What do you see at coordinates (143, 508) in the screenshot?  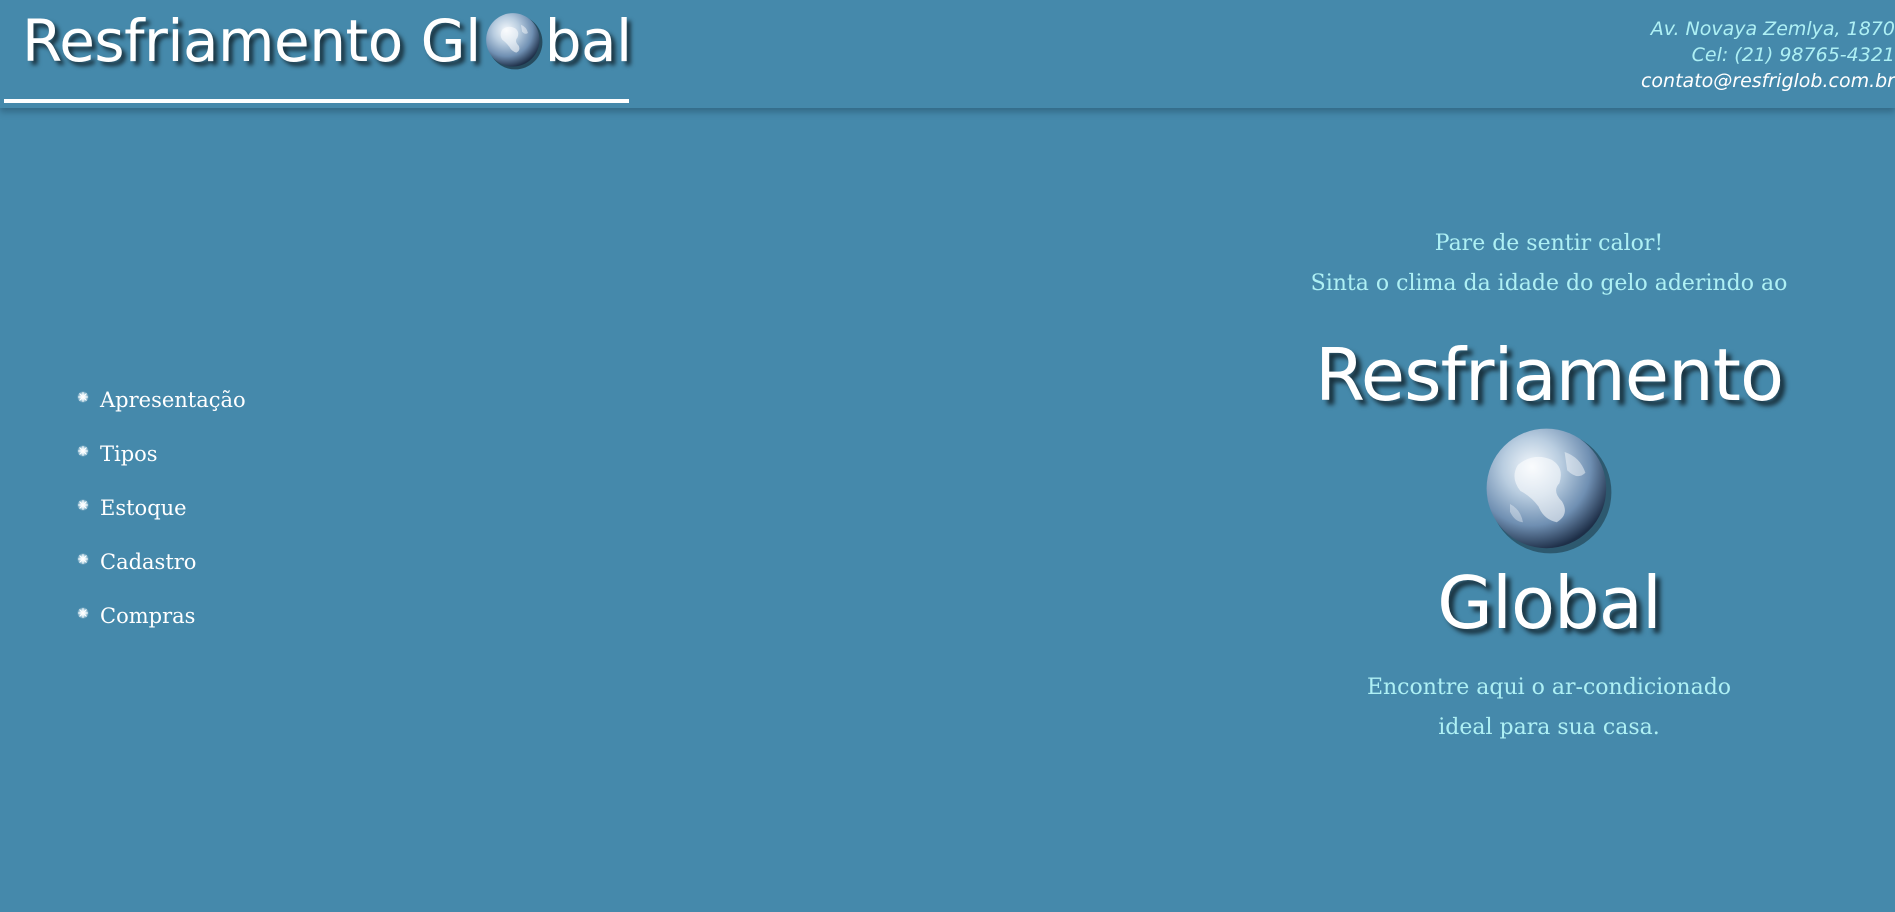 I see `nav-label: Estoque` at bounding box center [143, 508].